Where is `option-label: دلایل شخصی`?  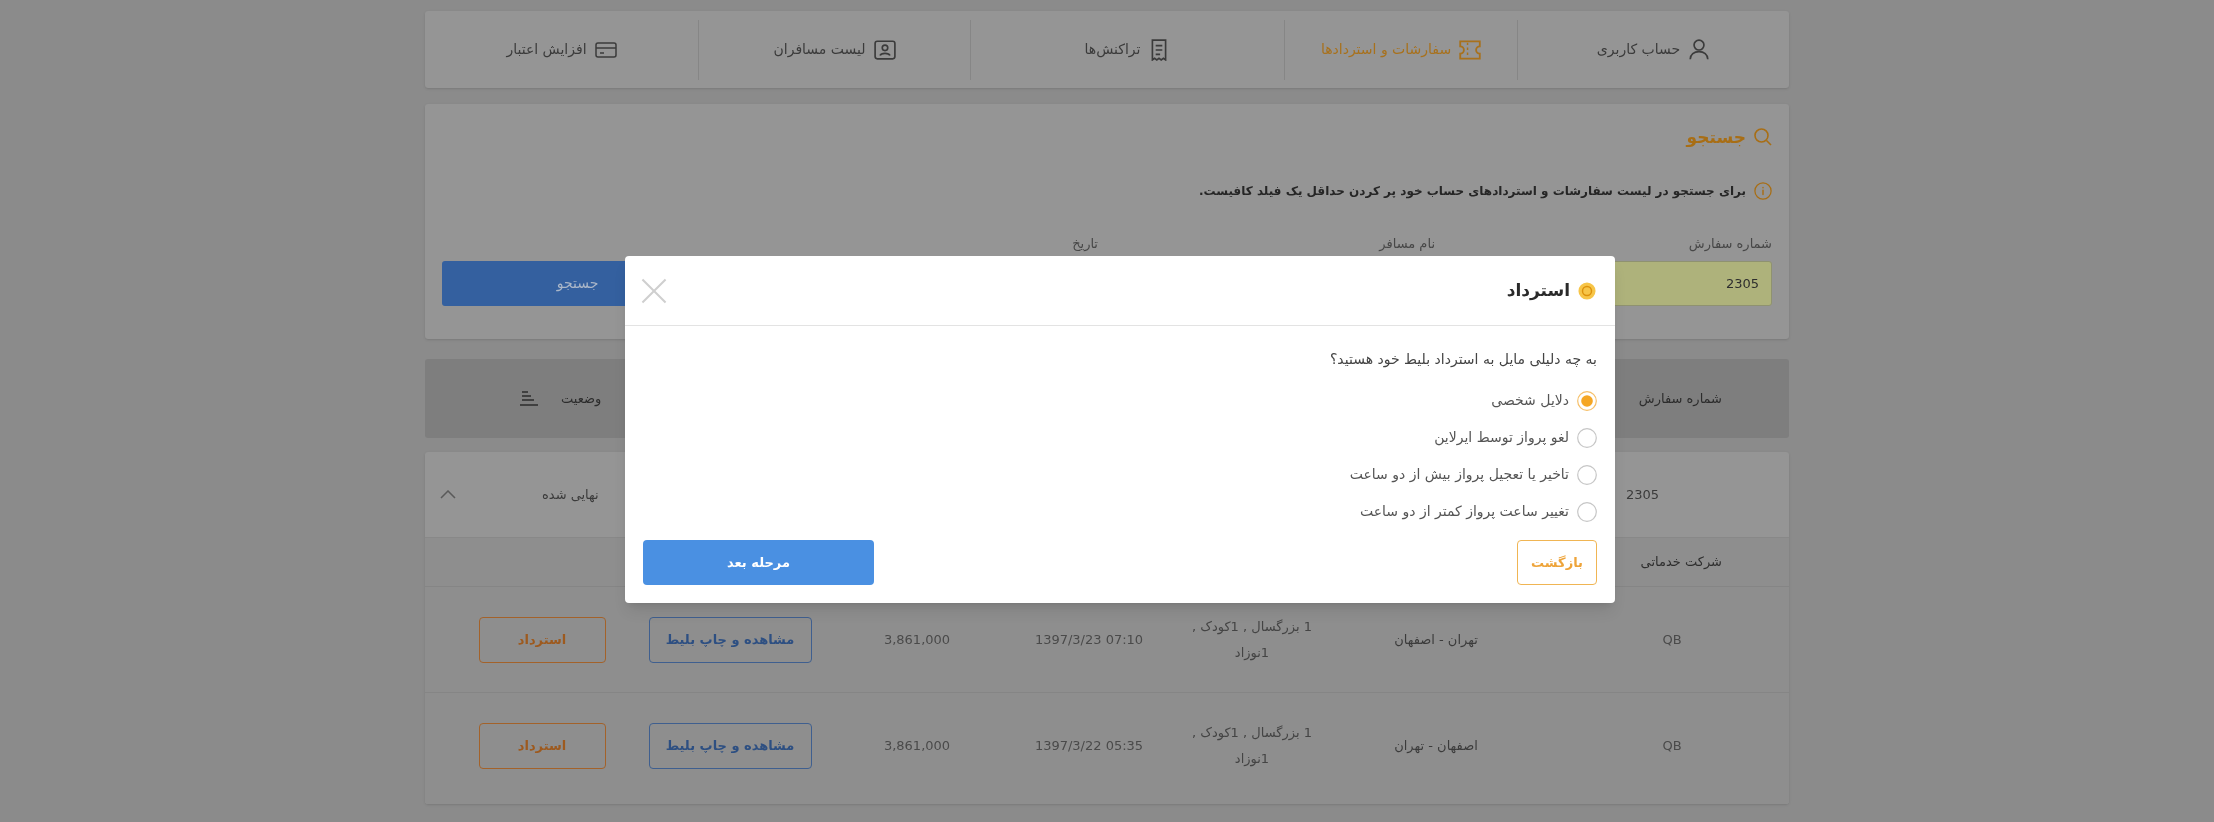 option-label: دلایل شخصی is located at coordinates (1530, 400).